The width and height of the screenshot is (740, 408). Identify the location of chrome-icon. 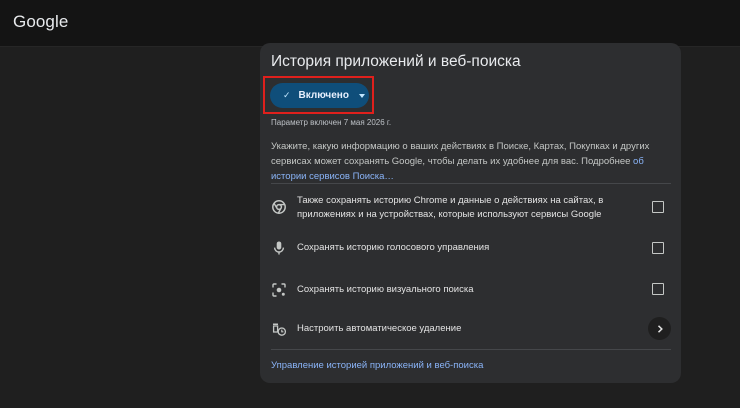
(279, 207).